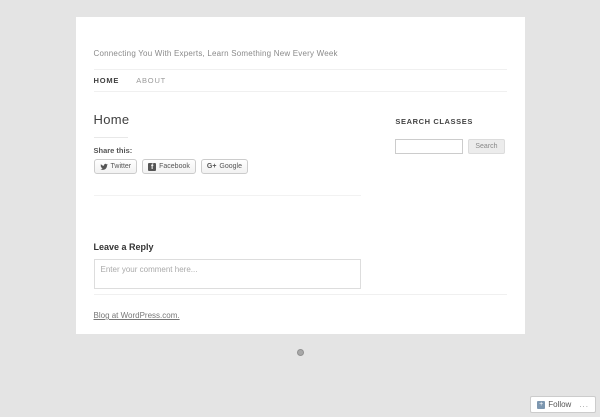 The height and width of the screenshot is (417, 600). What do you see at coordinates (111, 119) in the screenshot?
I see `page-title: Home` at bounding box center [111, 119].